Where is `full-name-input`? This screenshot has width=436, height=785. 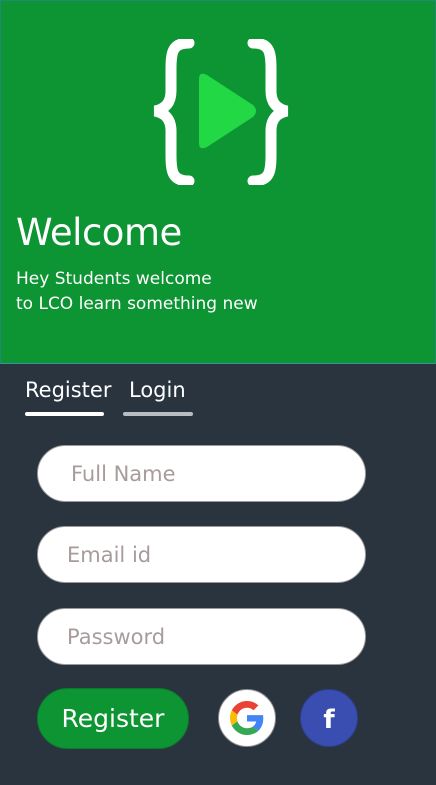
full-name-input is located at coordinates (201, 473).